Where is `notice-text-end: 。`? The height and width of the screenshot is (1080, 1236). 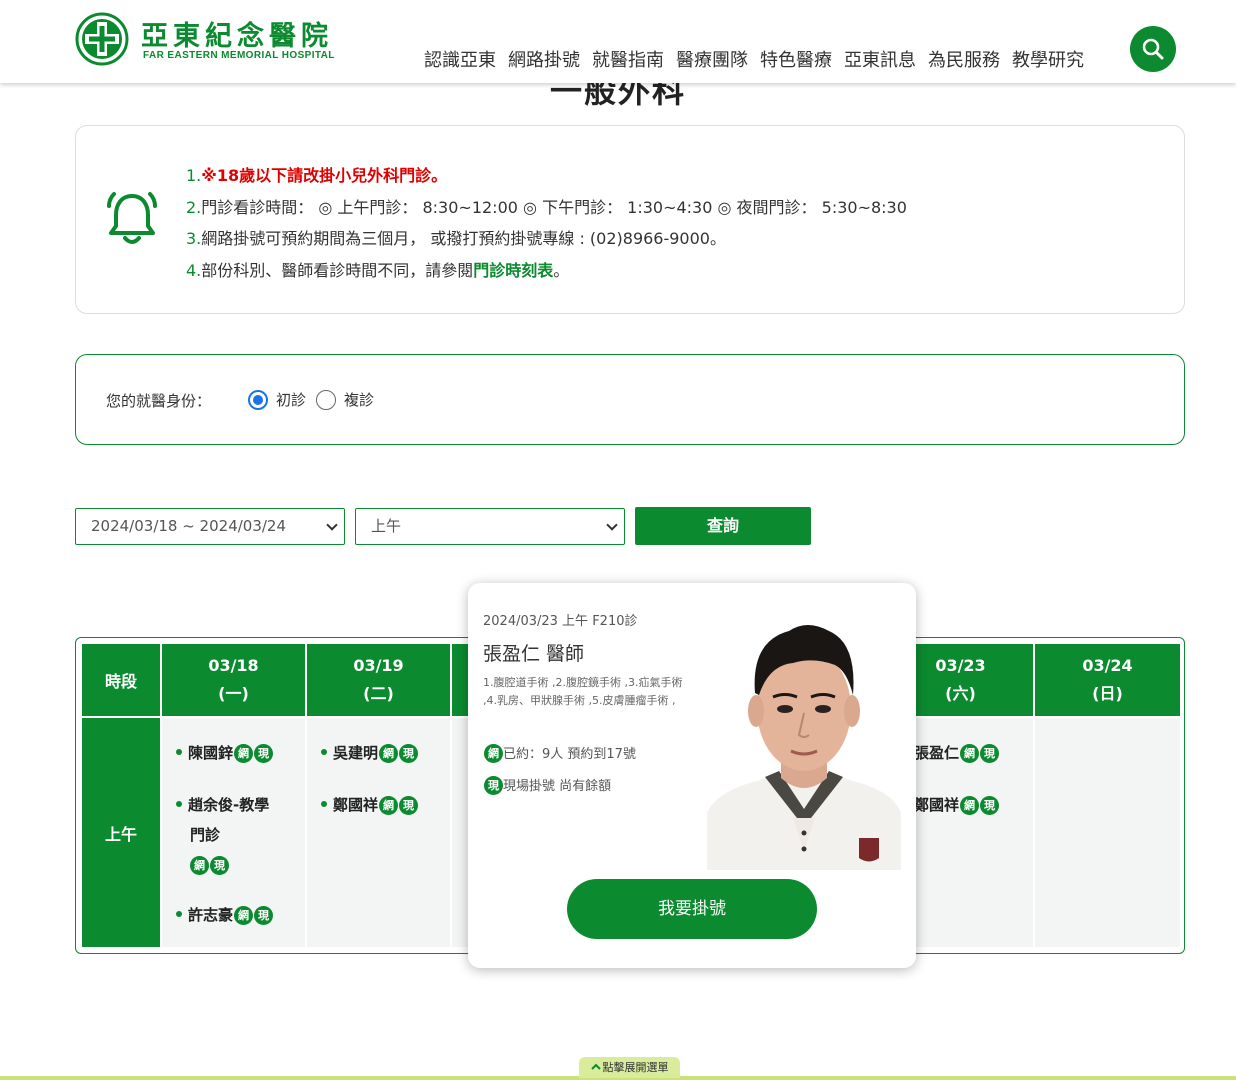
notice-text-end: 。 is located at coordinates (561, 270).